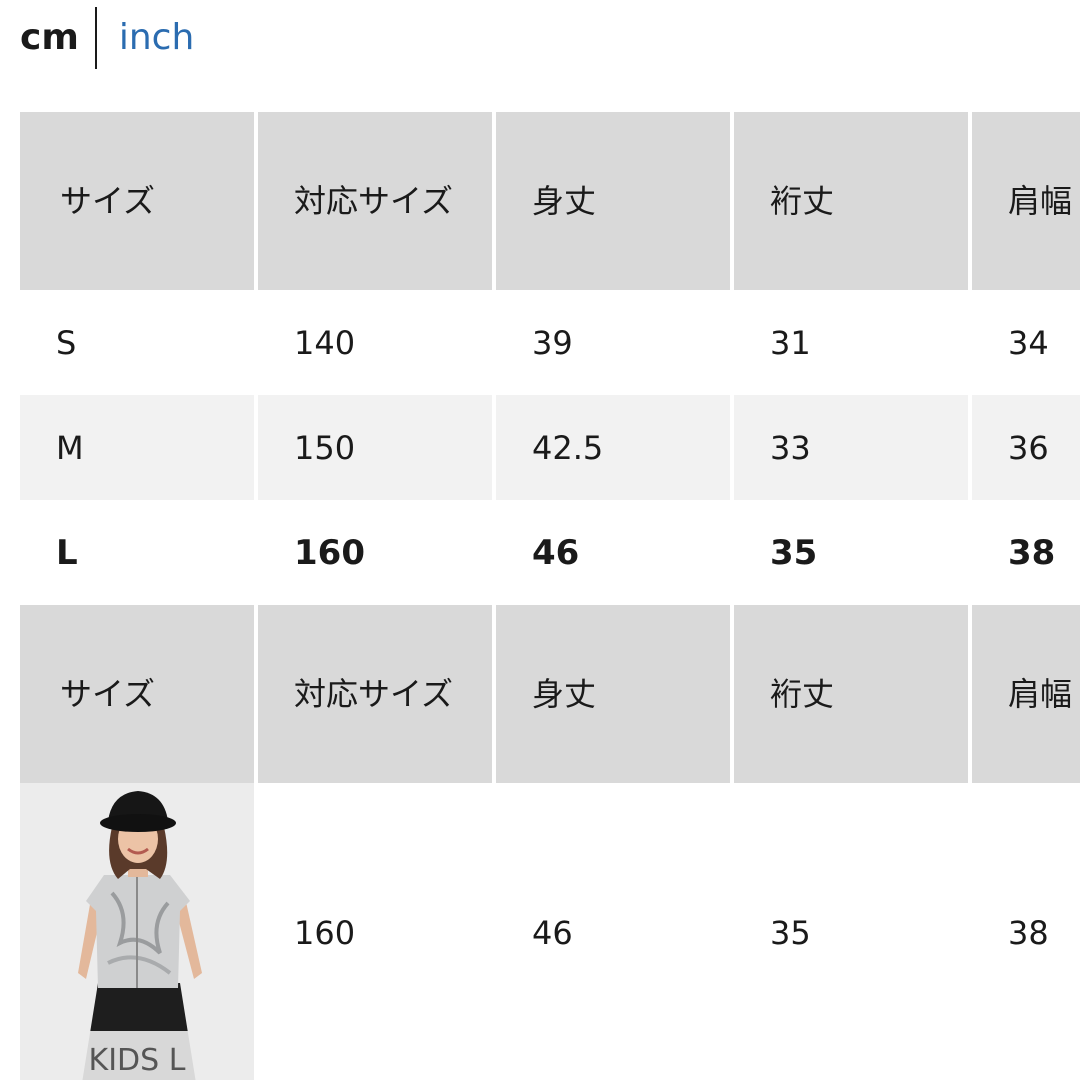  Describe the element at coordinates (1026, 447) in the screenshot. I see `shoulder-width-cell: 36` at that location.